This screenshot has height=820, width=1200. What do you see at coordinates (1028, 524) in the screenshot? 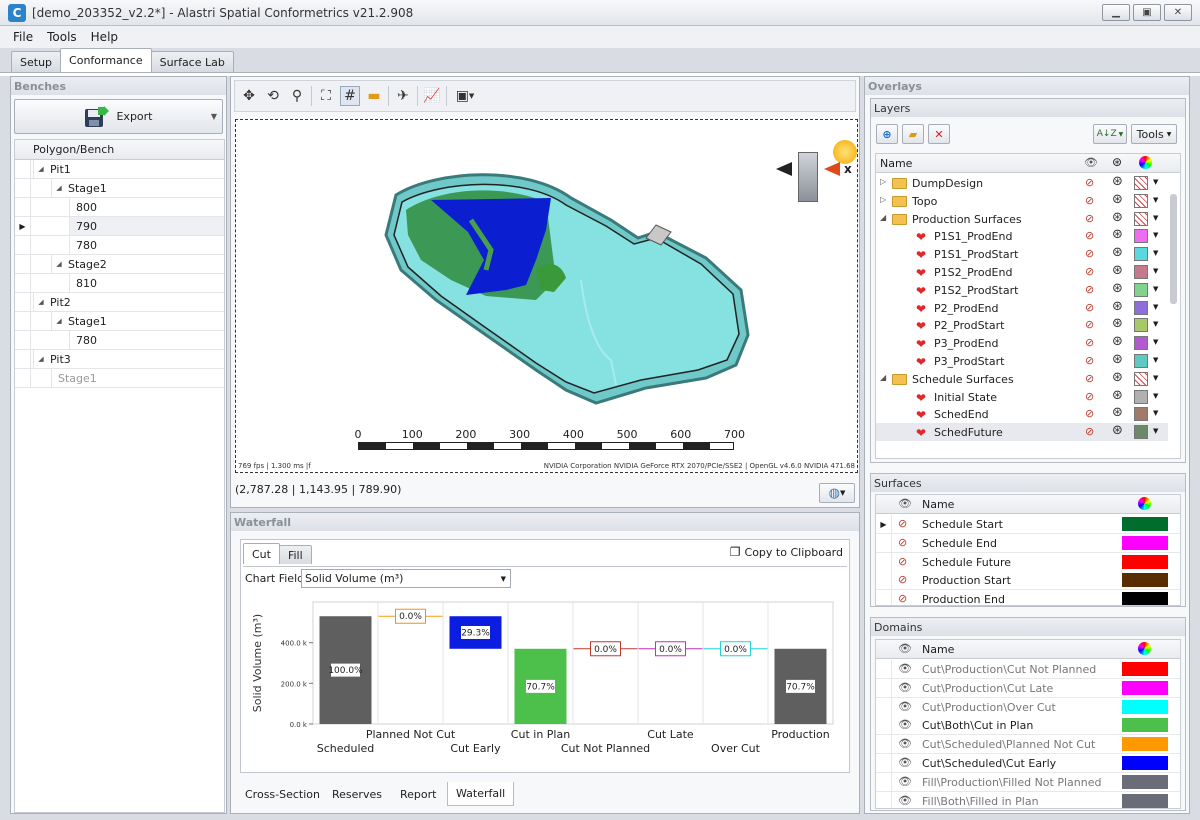
I see `surface-row: ▶ ⊘ Schedule Start` at bounding box center [1028, 524].